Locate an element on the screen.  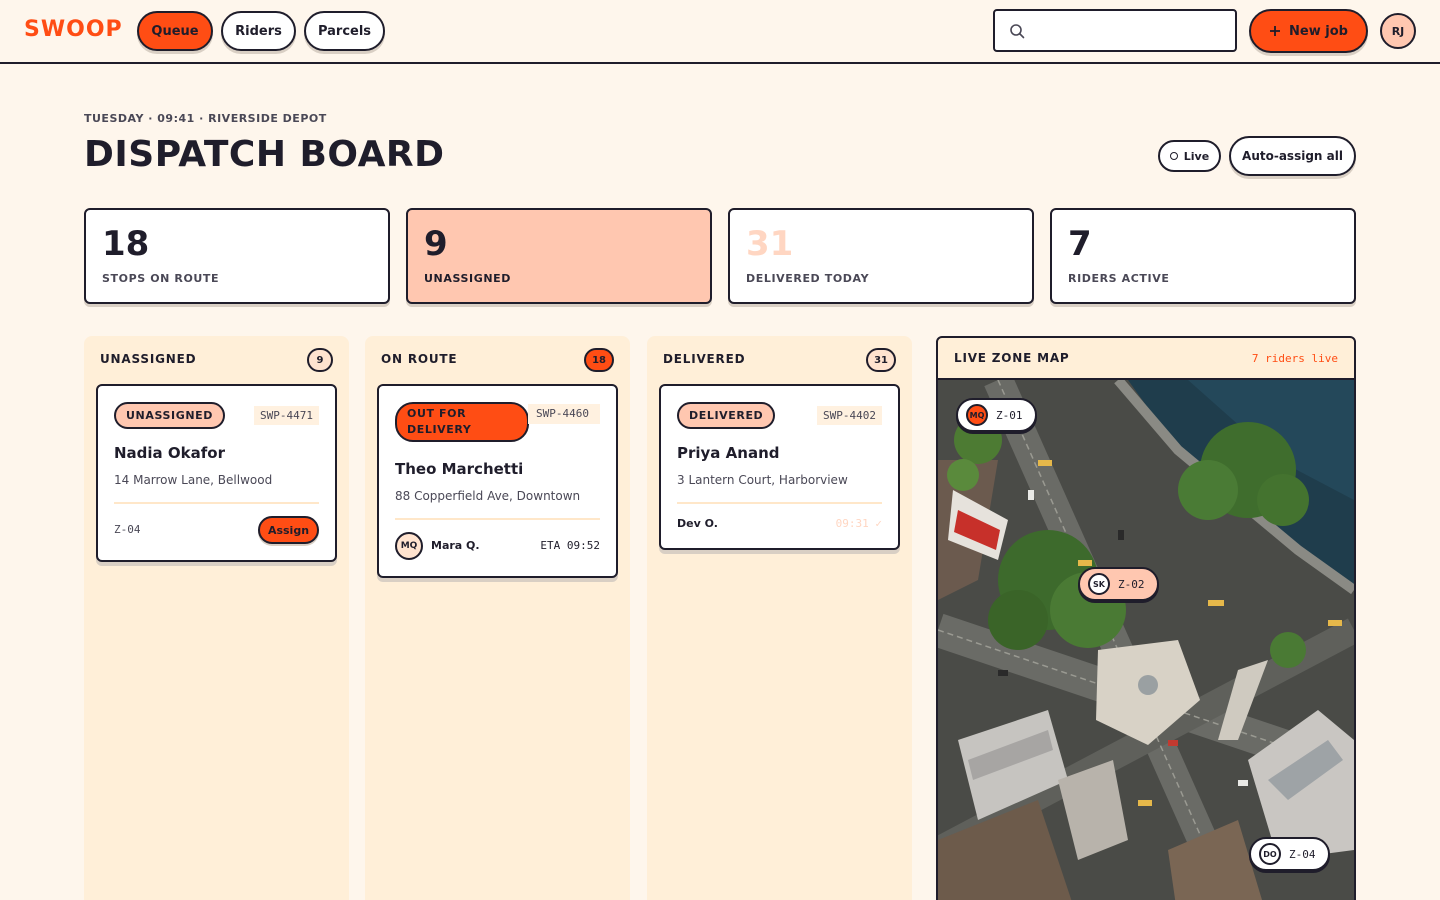
column-count-badge: 9 is located at coordinates (320, 360).